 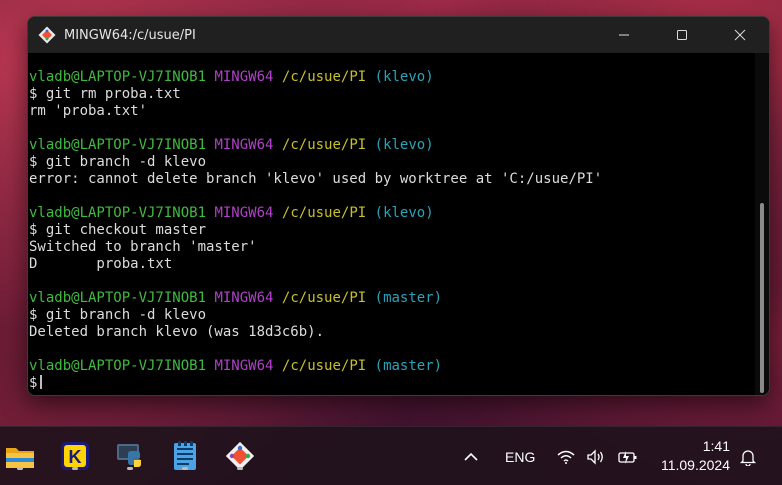 I want to click on clock-date: 11.09.2024, so click(x=695, y=465).